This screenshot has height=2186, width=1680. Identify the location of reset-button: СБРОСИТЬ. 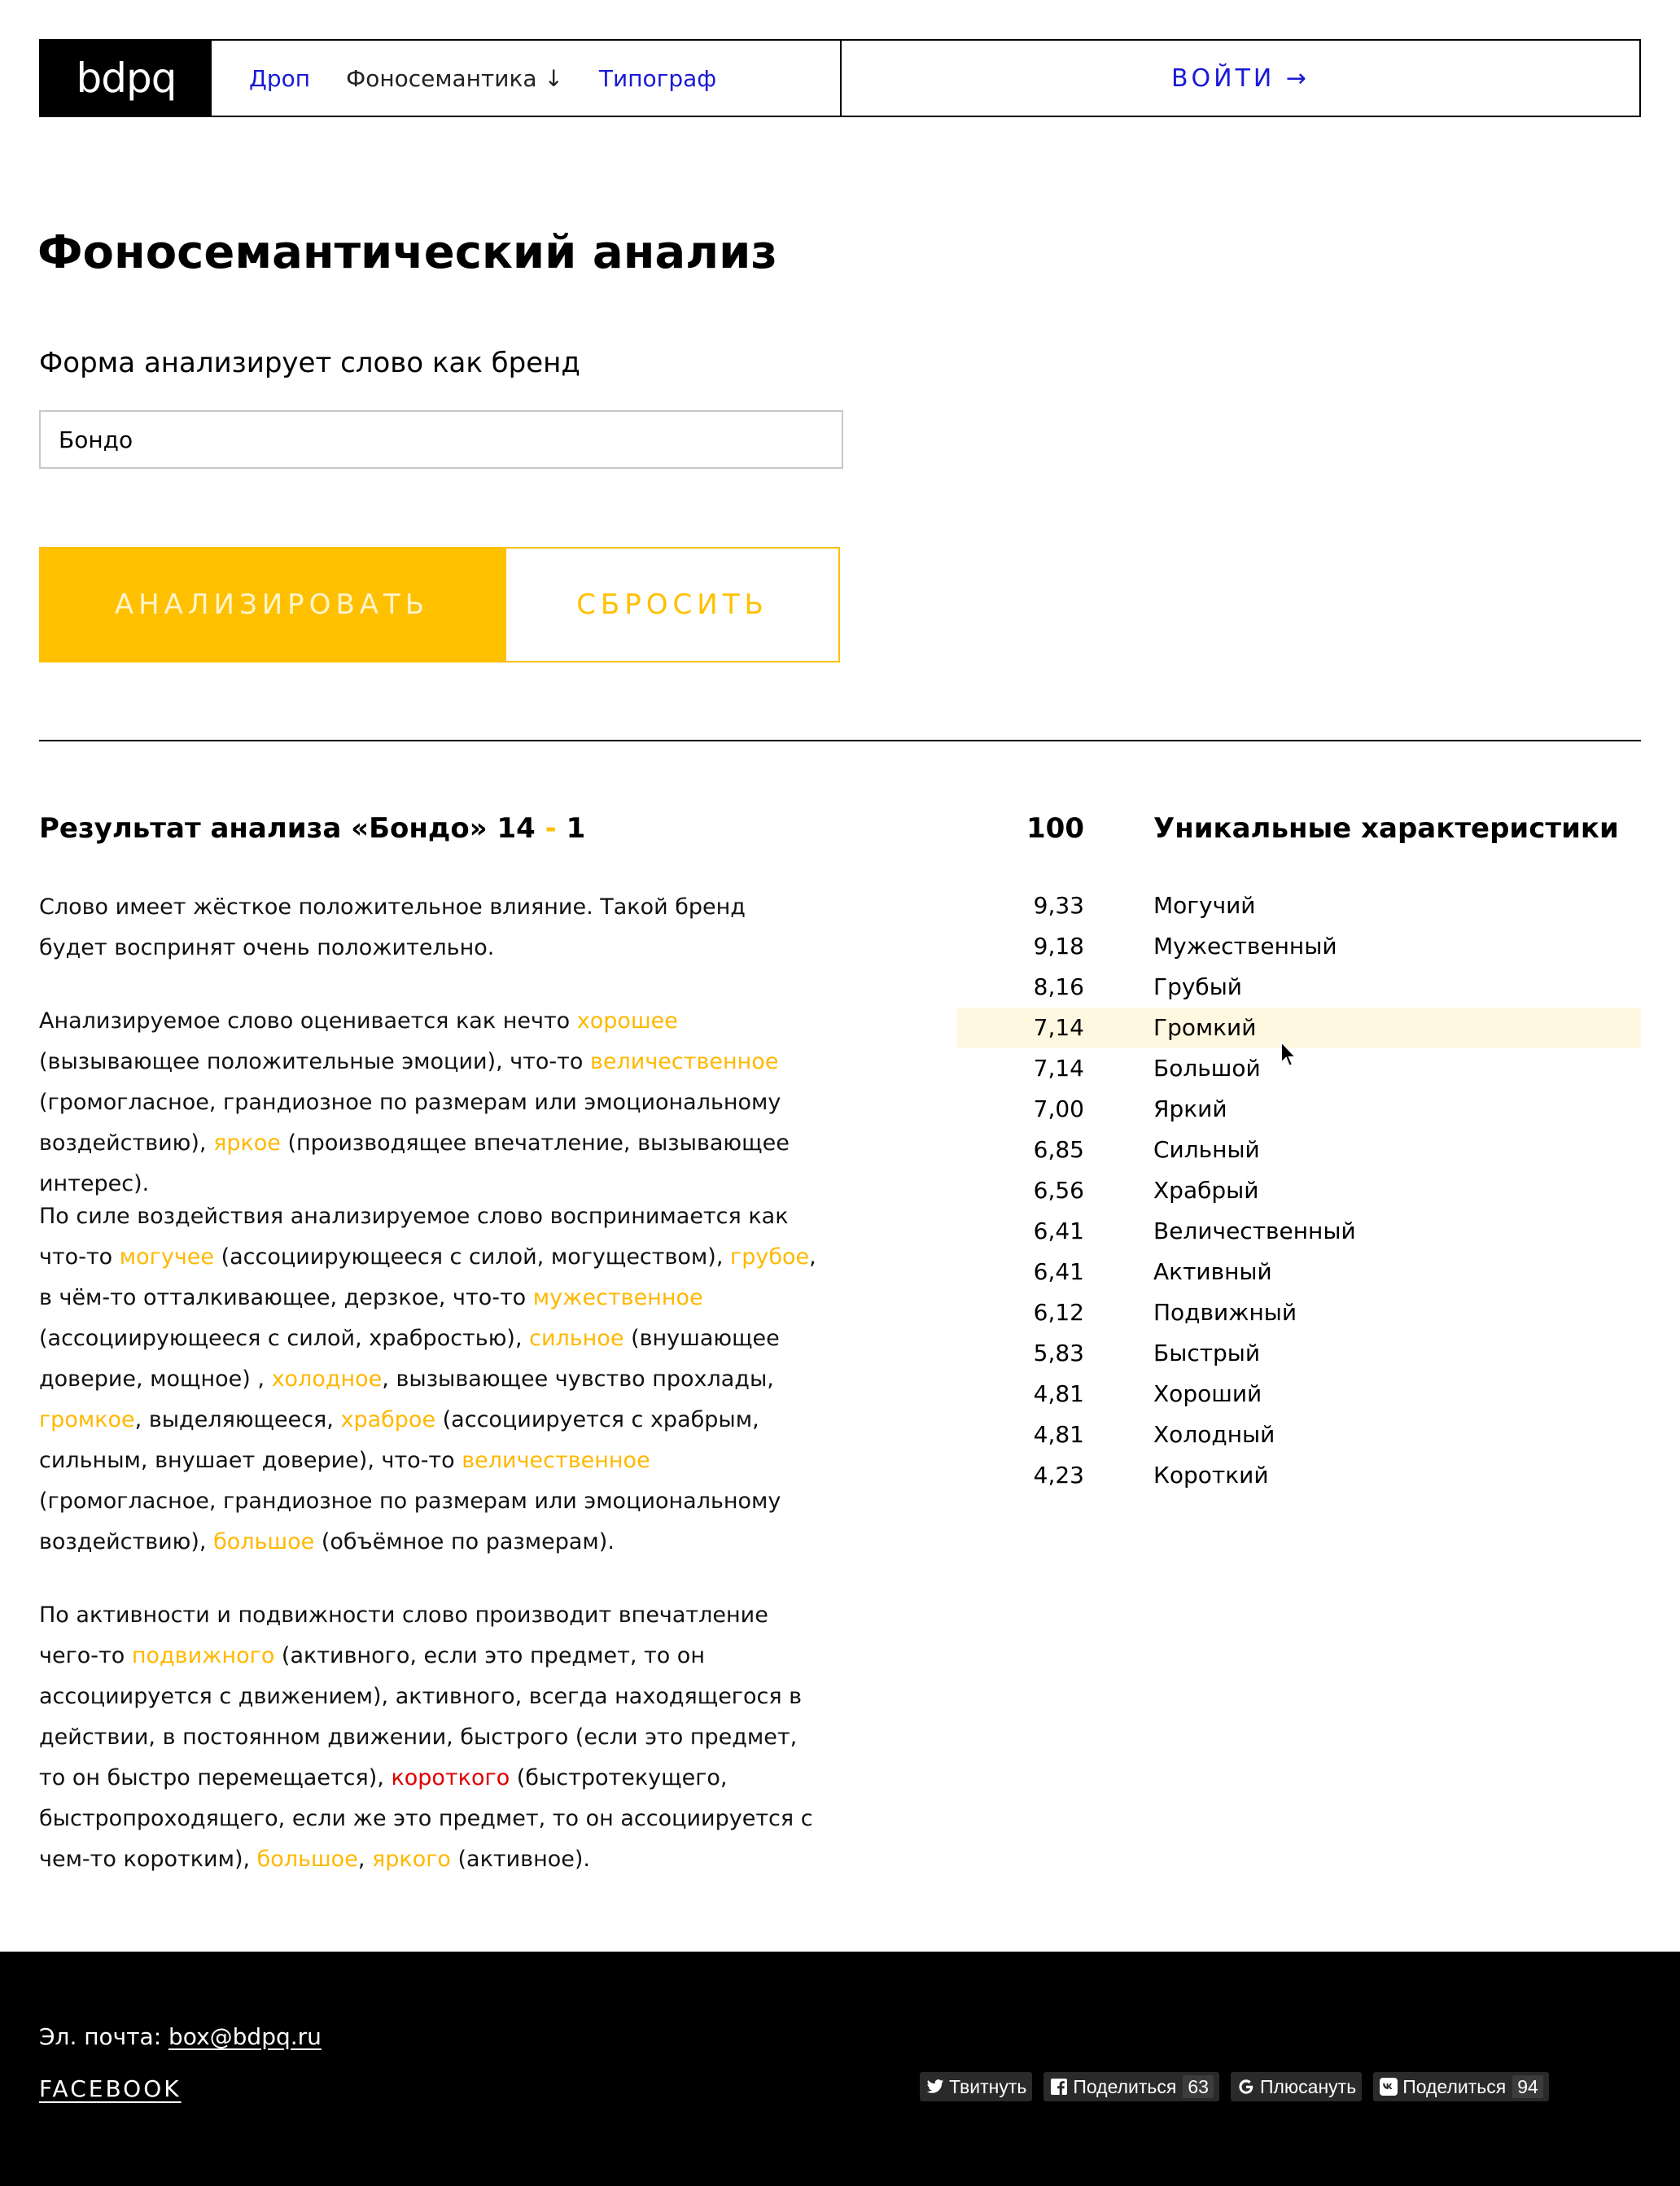
(672, 604).